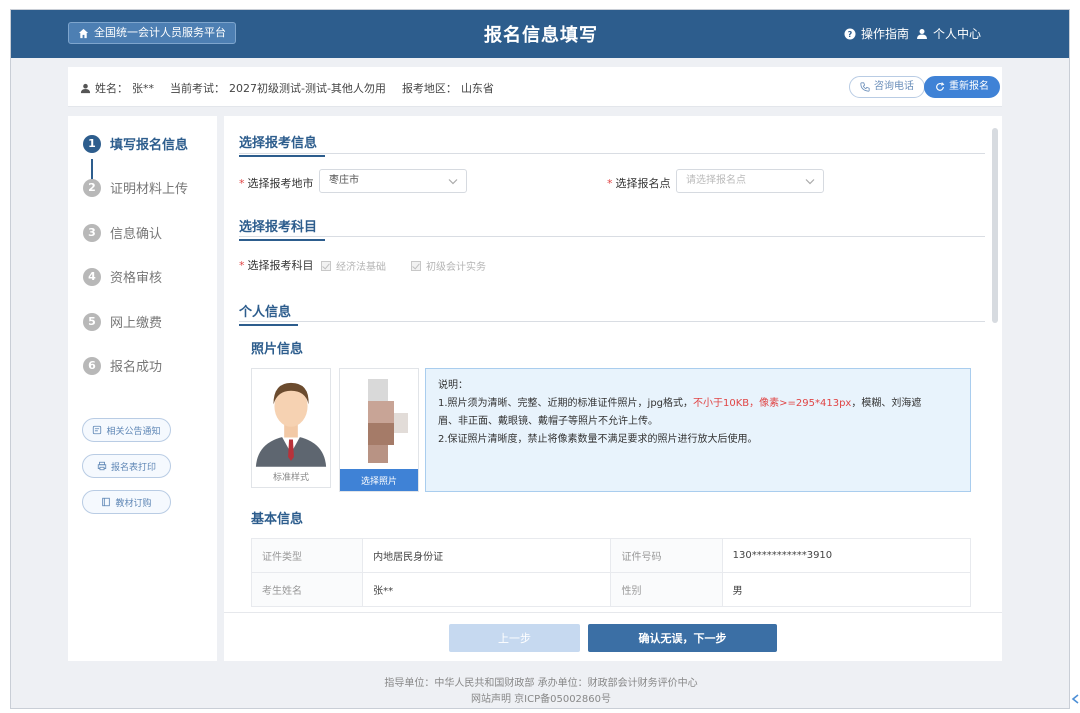 This screenshot has width=1080, height=713. I want to click on table-key: 考生姓名, so click(307, 589).